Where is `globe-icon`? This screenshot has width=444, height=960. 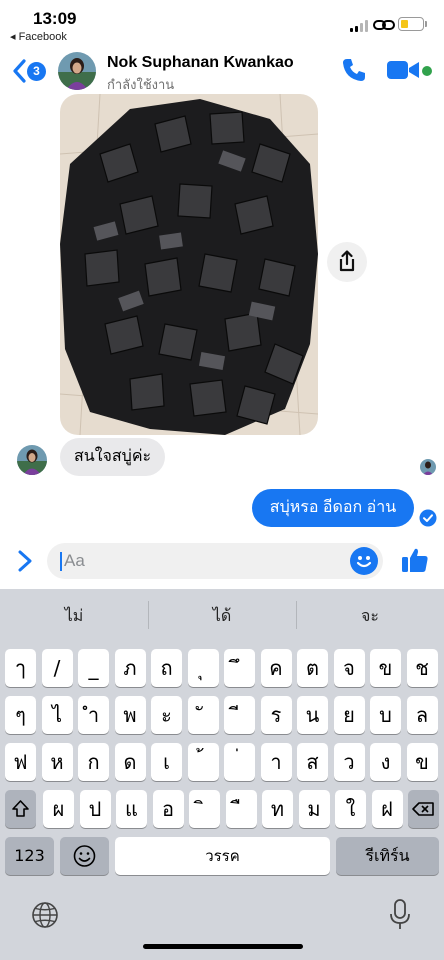 globe-icon is located at coordinates (45, 915).